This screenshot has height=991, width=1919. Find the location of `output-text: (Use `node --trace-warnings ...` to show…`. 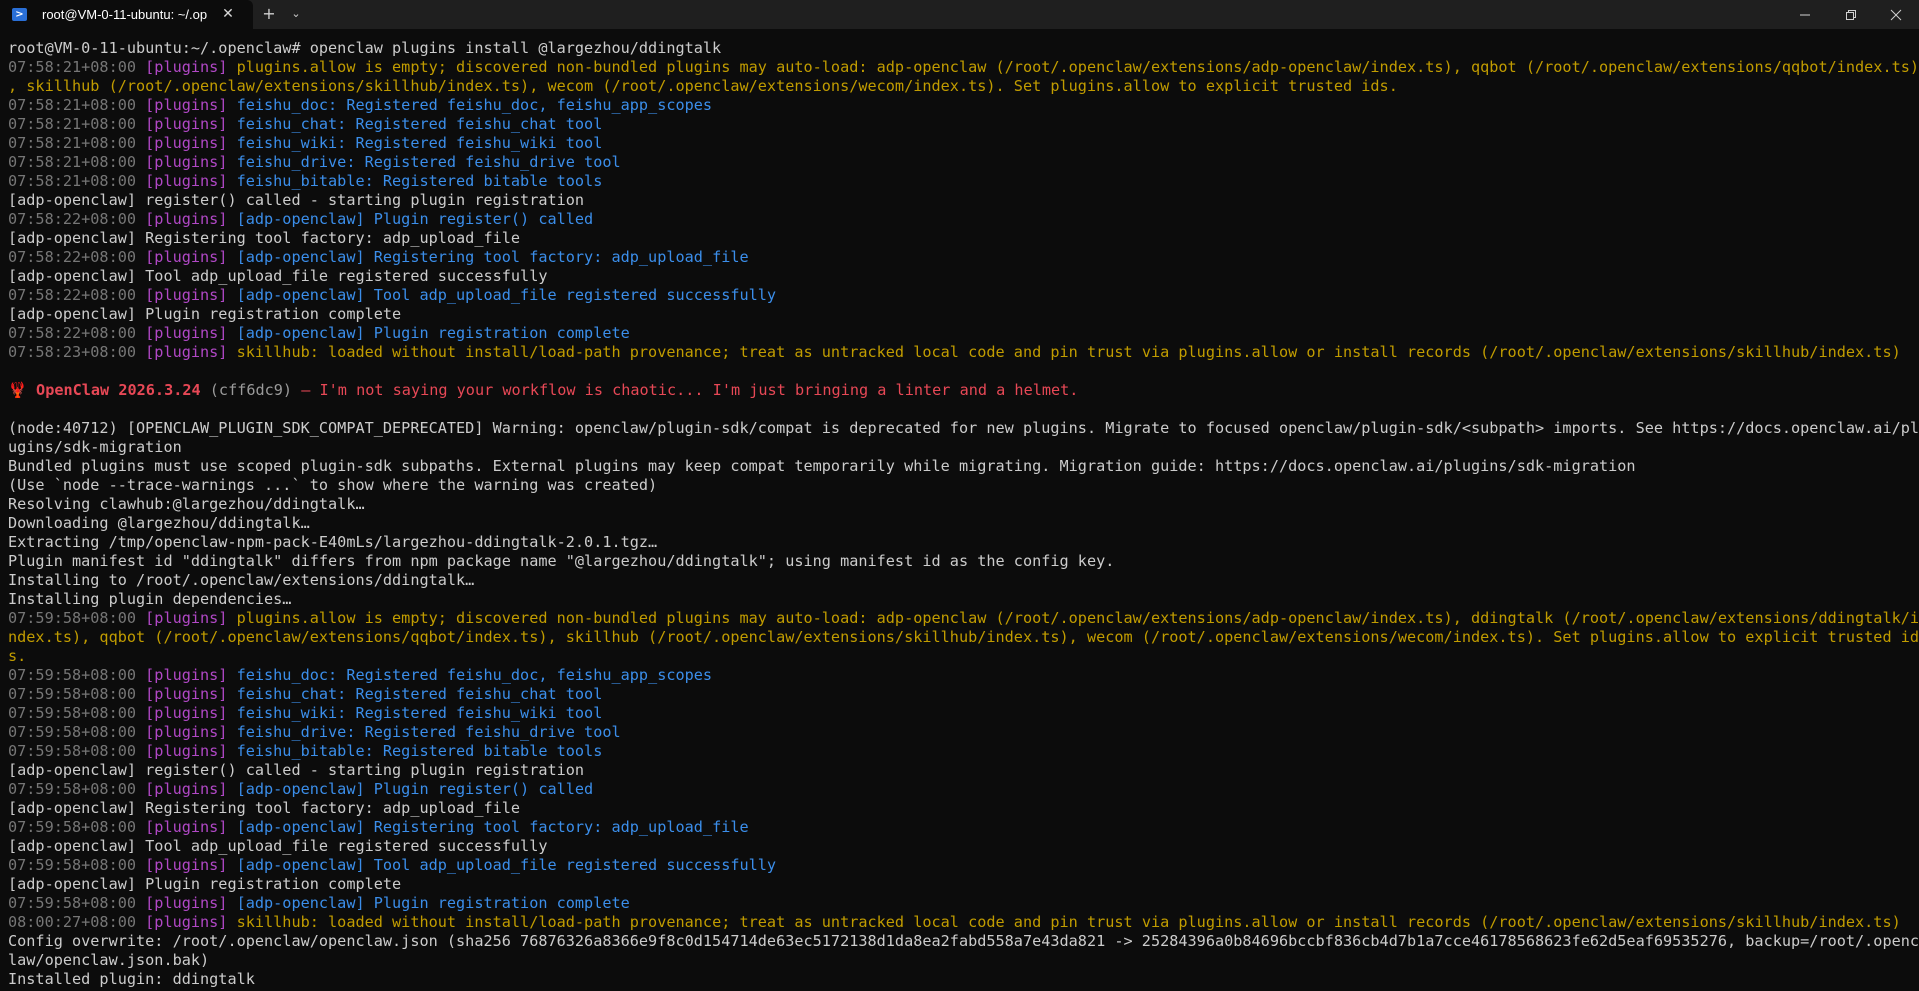

output-text: (Use `node --trace-warnings ...` to show… is located at coordinates (333, 485).